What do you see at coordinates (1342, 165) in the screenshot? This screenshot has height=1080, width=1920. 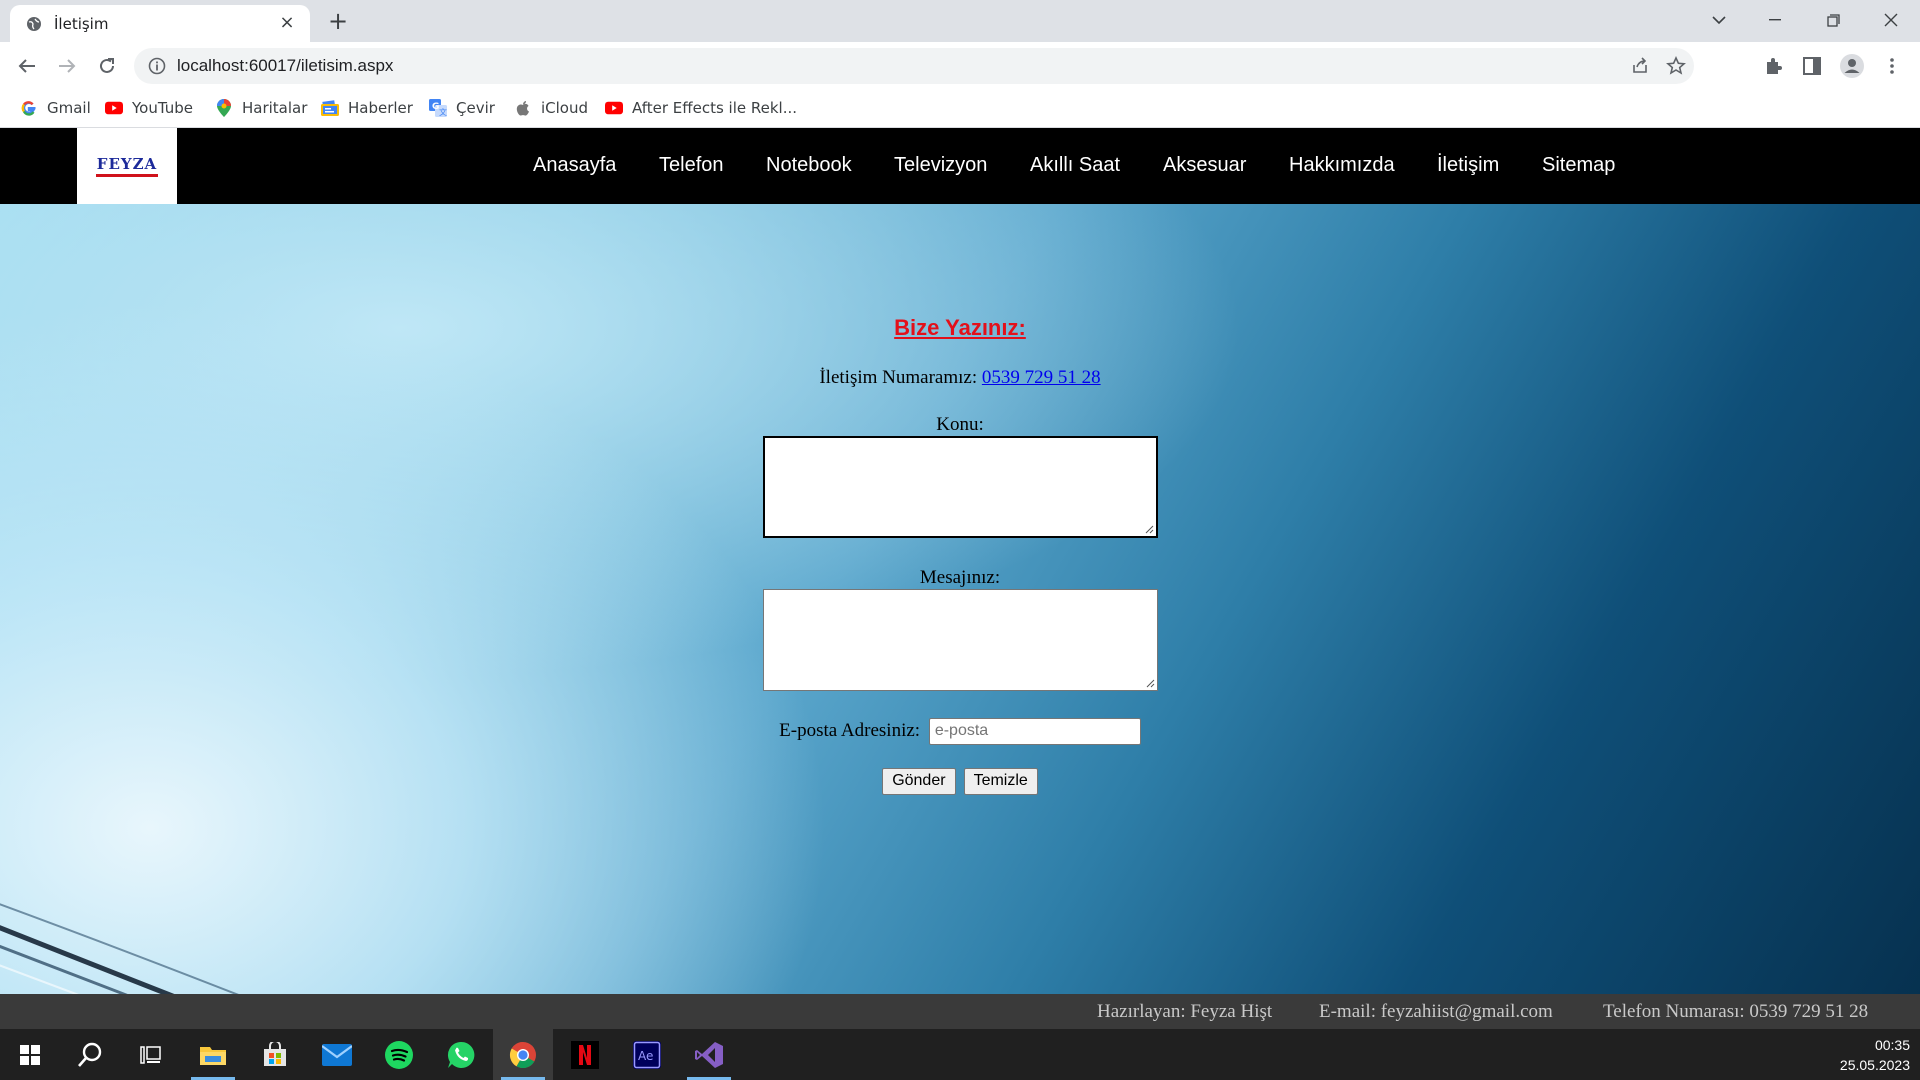 I see `nav-item-hakkimizda: Hakkımızda` at bounding box center [1342, 165].